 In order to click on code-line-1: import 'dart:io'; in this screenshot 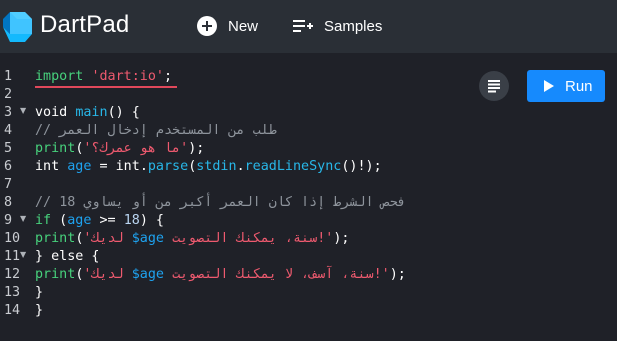, I will do `click(103, 76)`.